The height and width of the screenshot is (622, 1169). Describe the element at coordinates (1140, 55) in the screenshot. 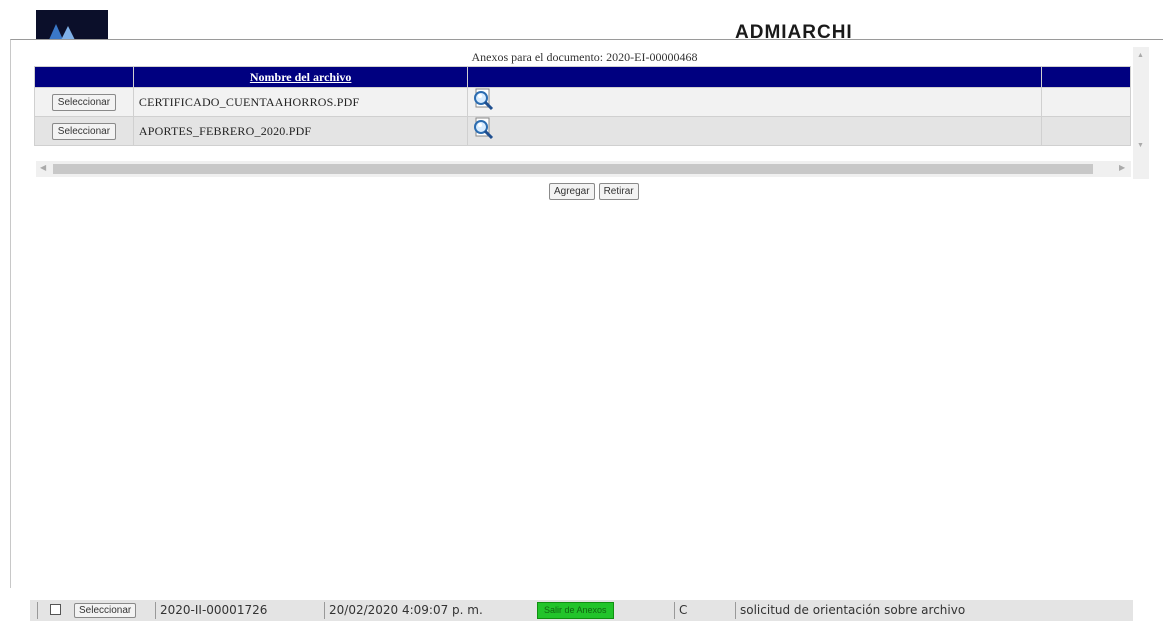

I see `scroll-up-icon: ▲` at that location.